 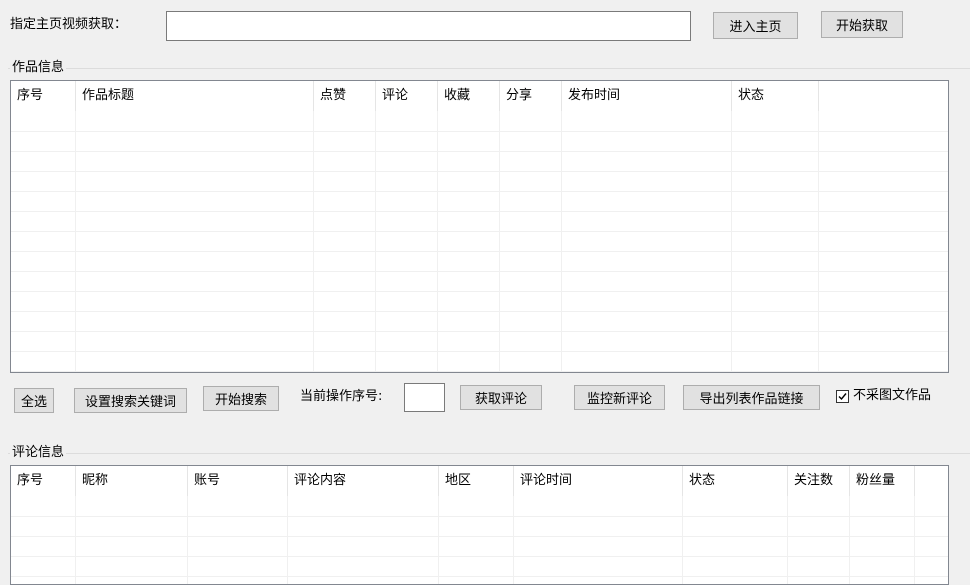 I want to click on comments-list-header: 序号 昵称 账号 评论内容 地区 评论时间 状态 关注数 粉丝量, so click(x=479, y=481).